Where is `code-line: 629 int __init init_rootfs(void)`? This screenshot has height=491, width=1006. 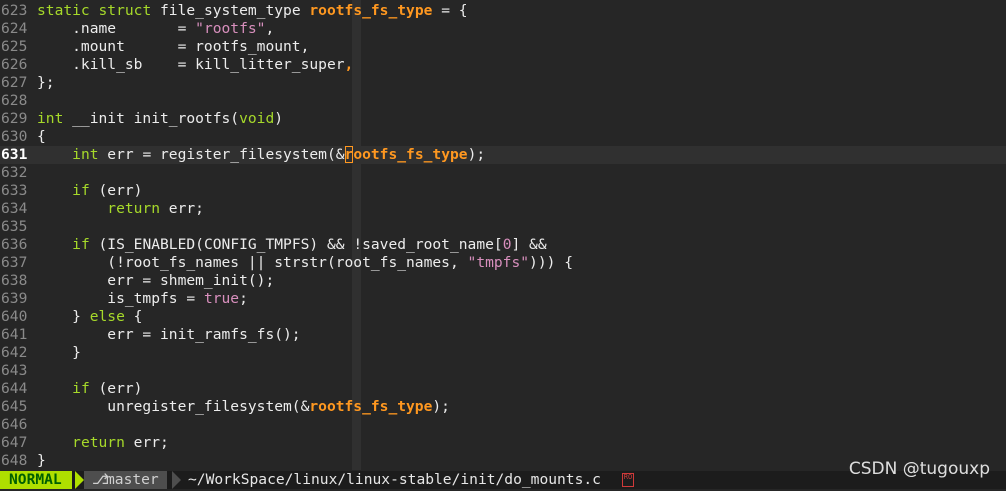 code-line: 629 int __init init_rootfs(void) is located at coordinates (503, 119).